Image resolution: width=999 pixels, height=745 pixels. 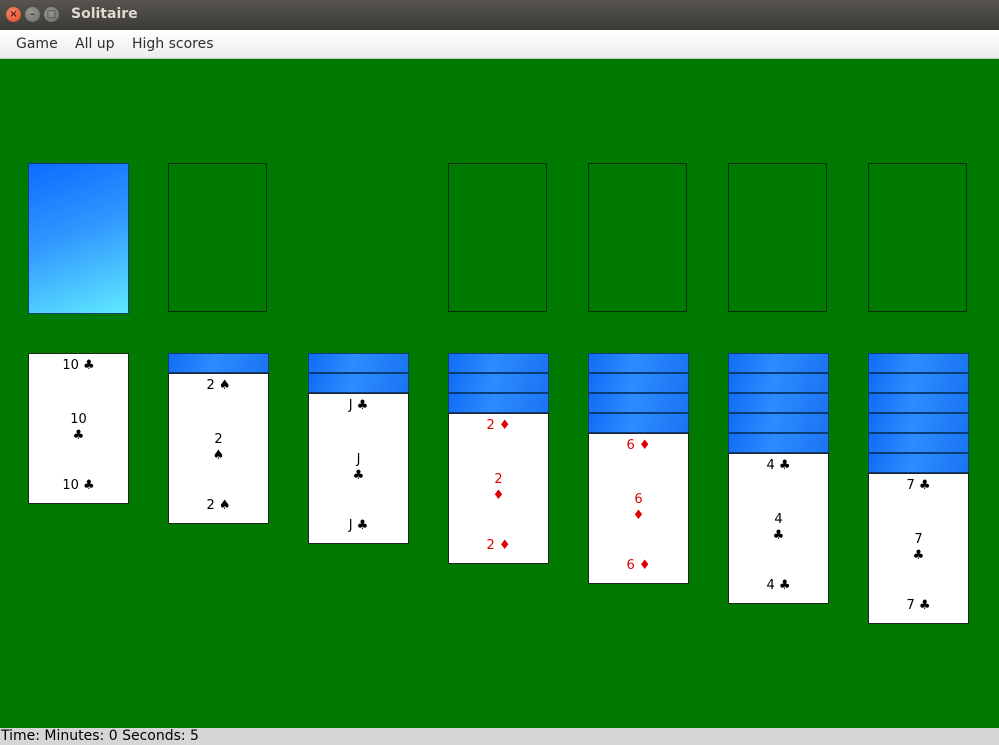 What do you see at coordinates (778, 585) in the screenshot?
I see `card-rank-bottom: 4 ♣` at bounding box center [778, 585].